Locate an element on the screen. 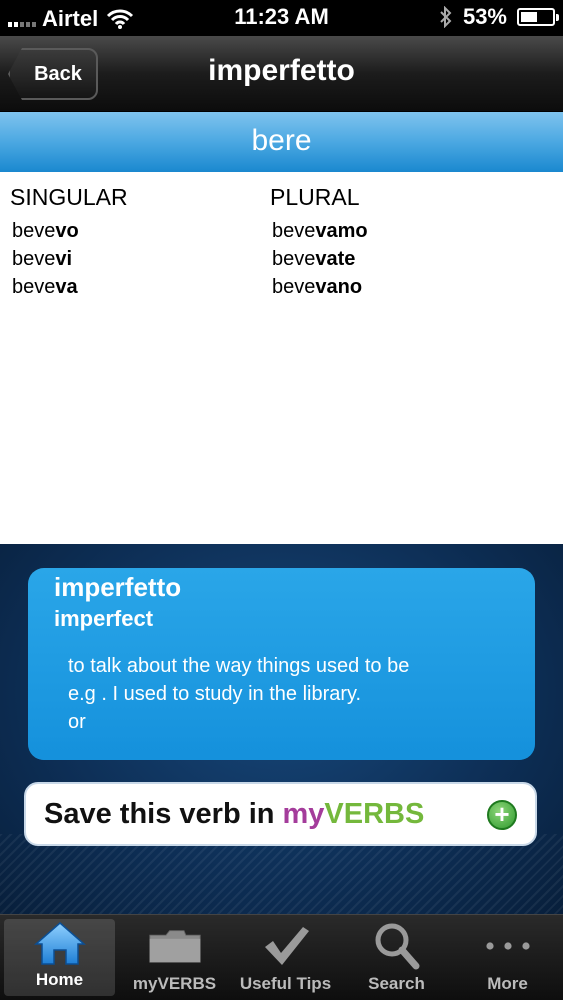  more-dots-icon is located at coordinates (508, 946).